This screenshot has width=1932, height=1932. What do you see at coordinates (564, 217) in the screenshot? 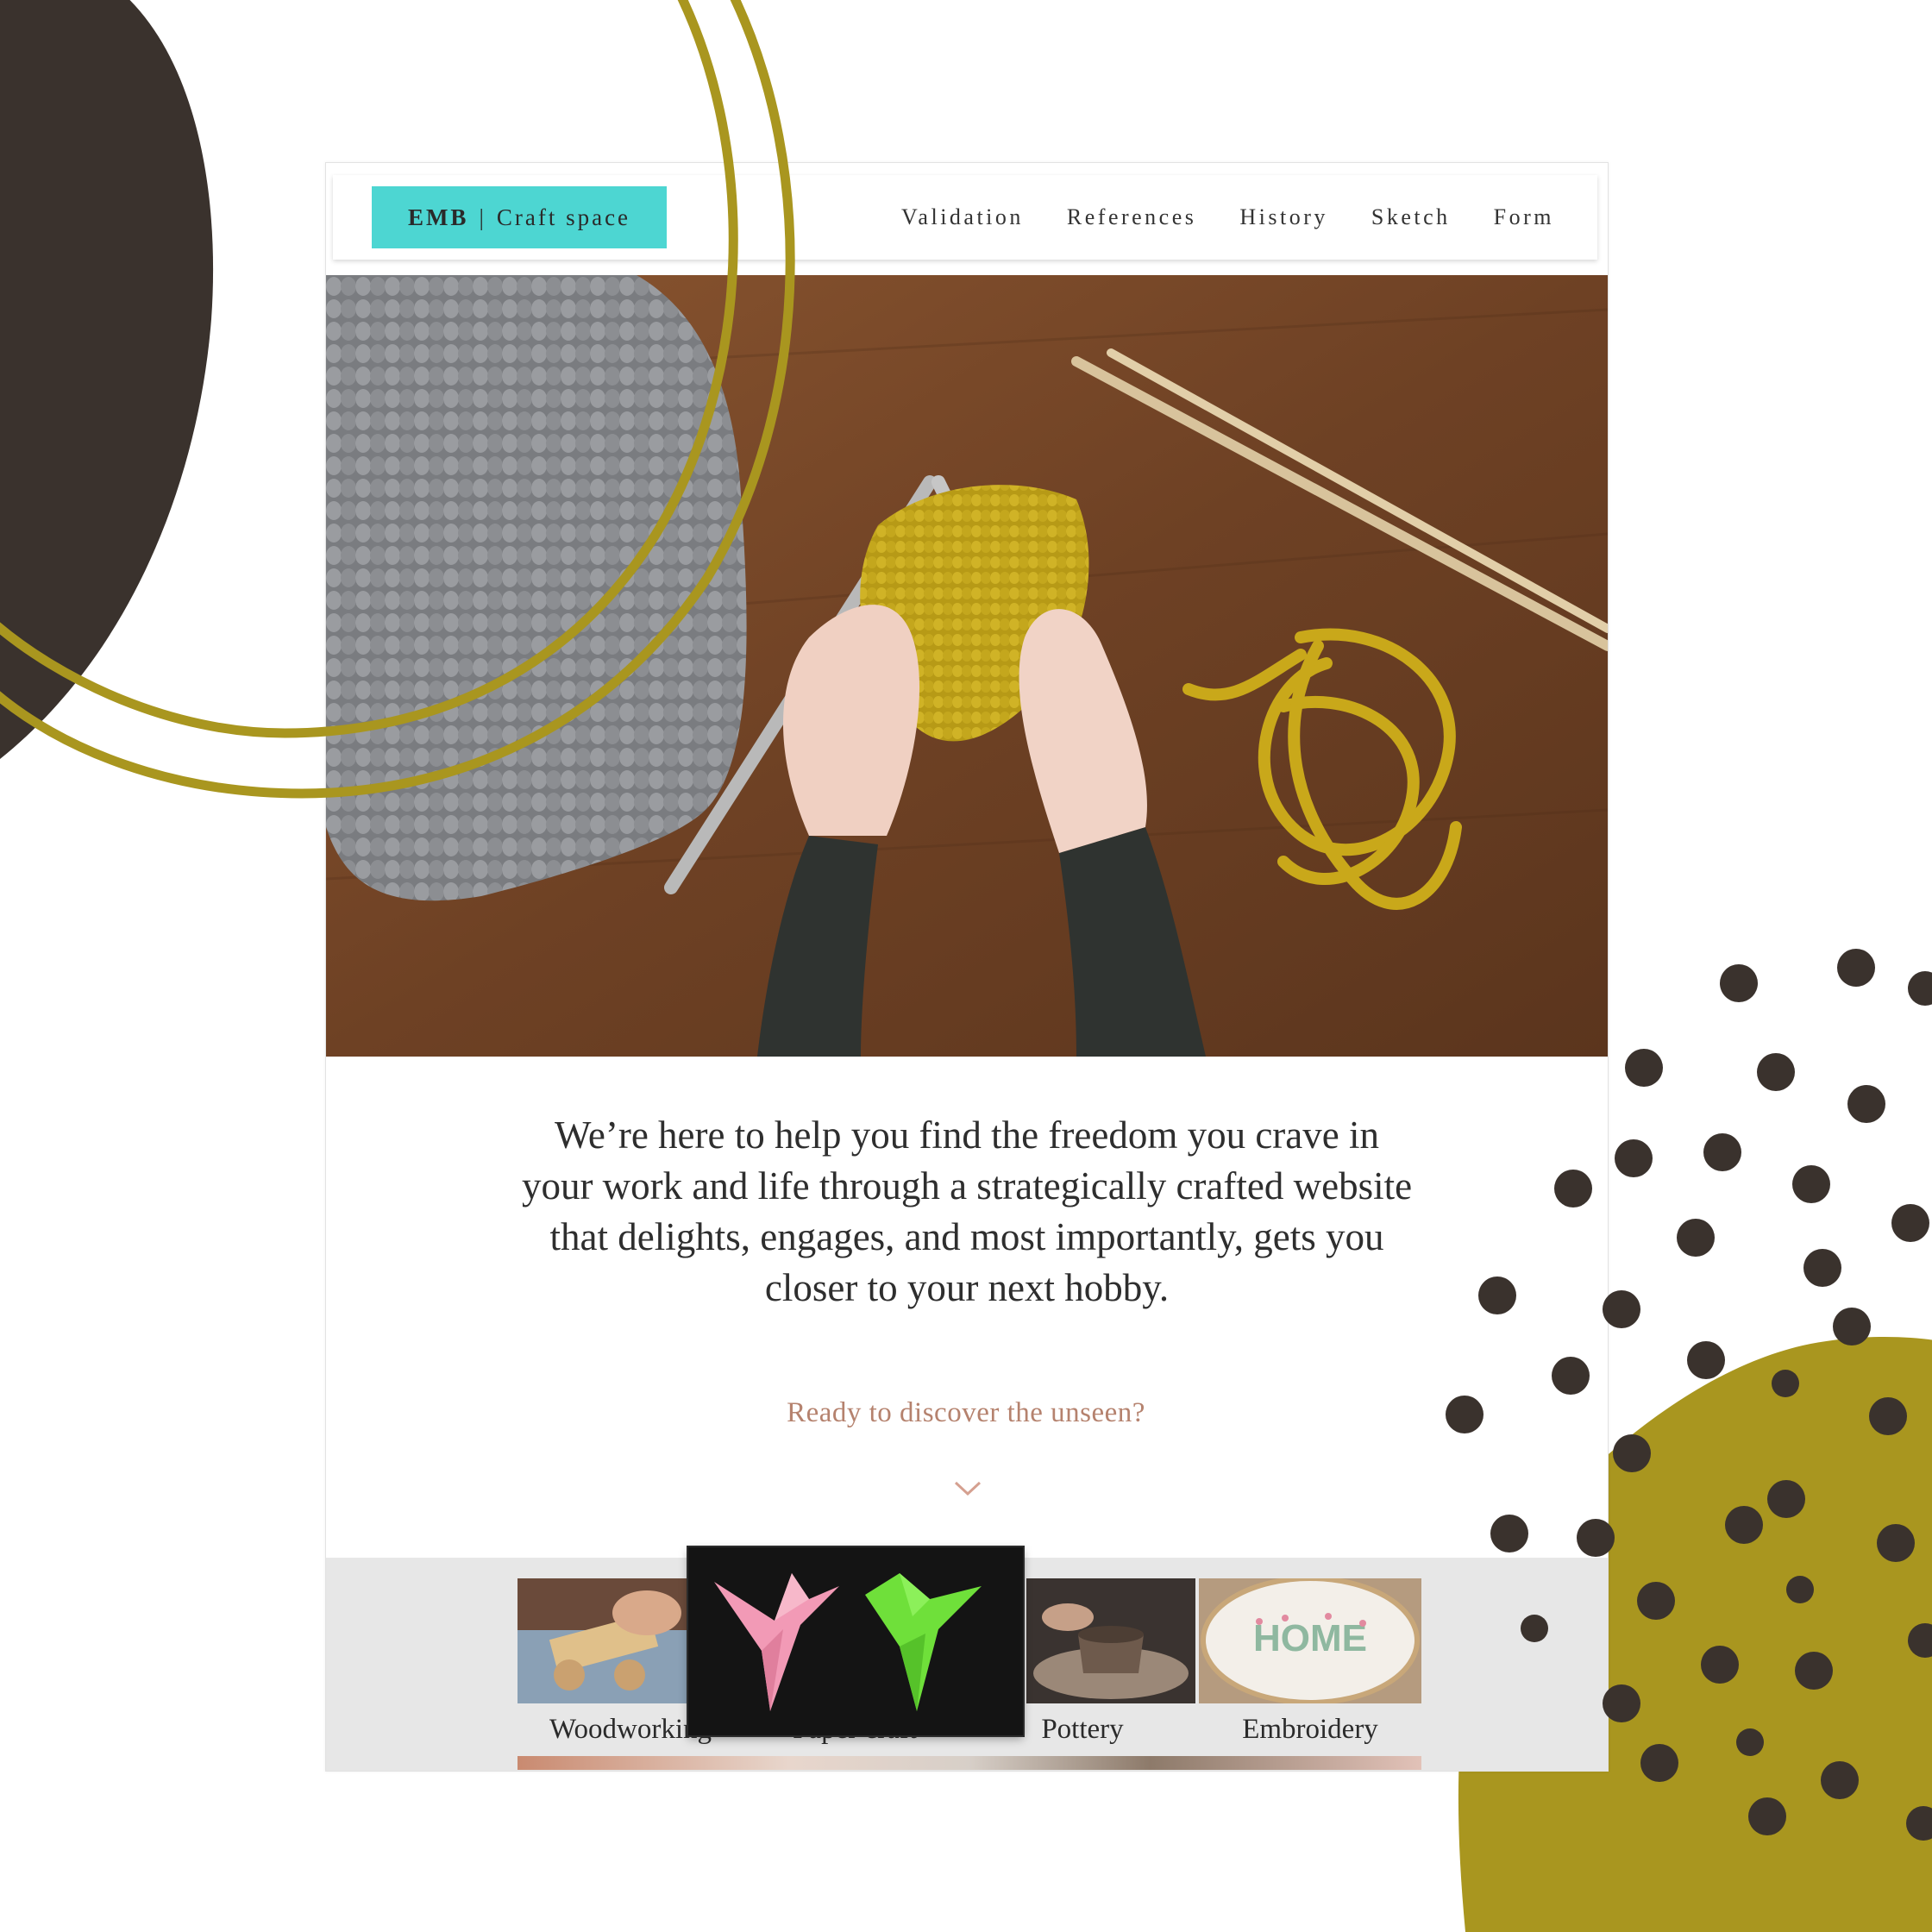
I see `logo-name: Craft space` at bounding box center [564, 217].